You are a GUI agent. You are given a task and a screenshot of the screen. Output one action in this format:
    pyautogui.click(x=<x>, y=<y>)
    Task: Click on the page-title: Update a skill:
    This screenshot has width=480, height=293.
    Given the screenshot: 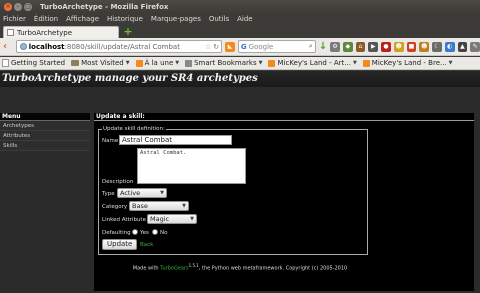 What is the action you would take?
    pyautogui.click(x=284, y=117)
    